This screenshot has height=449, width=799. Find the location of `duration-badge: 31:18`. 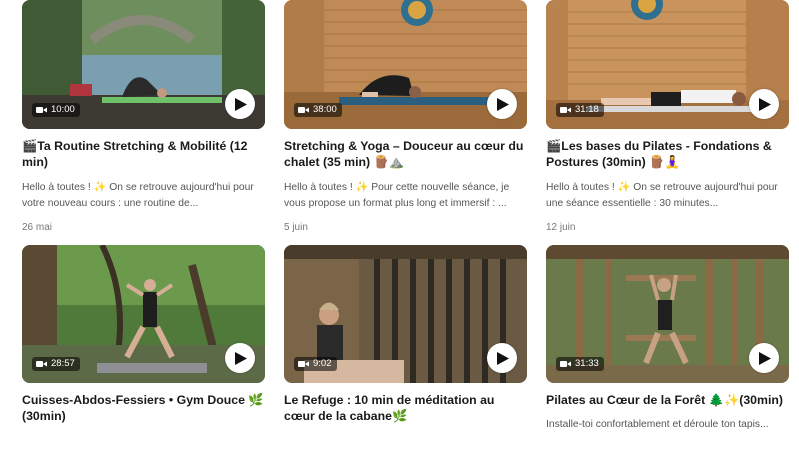

duration-badge: 31:18 is located at coordinates (580, 110).